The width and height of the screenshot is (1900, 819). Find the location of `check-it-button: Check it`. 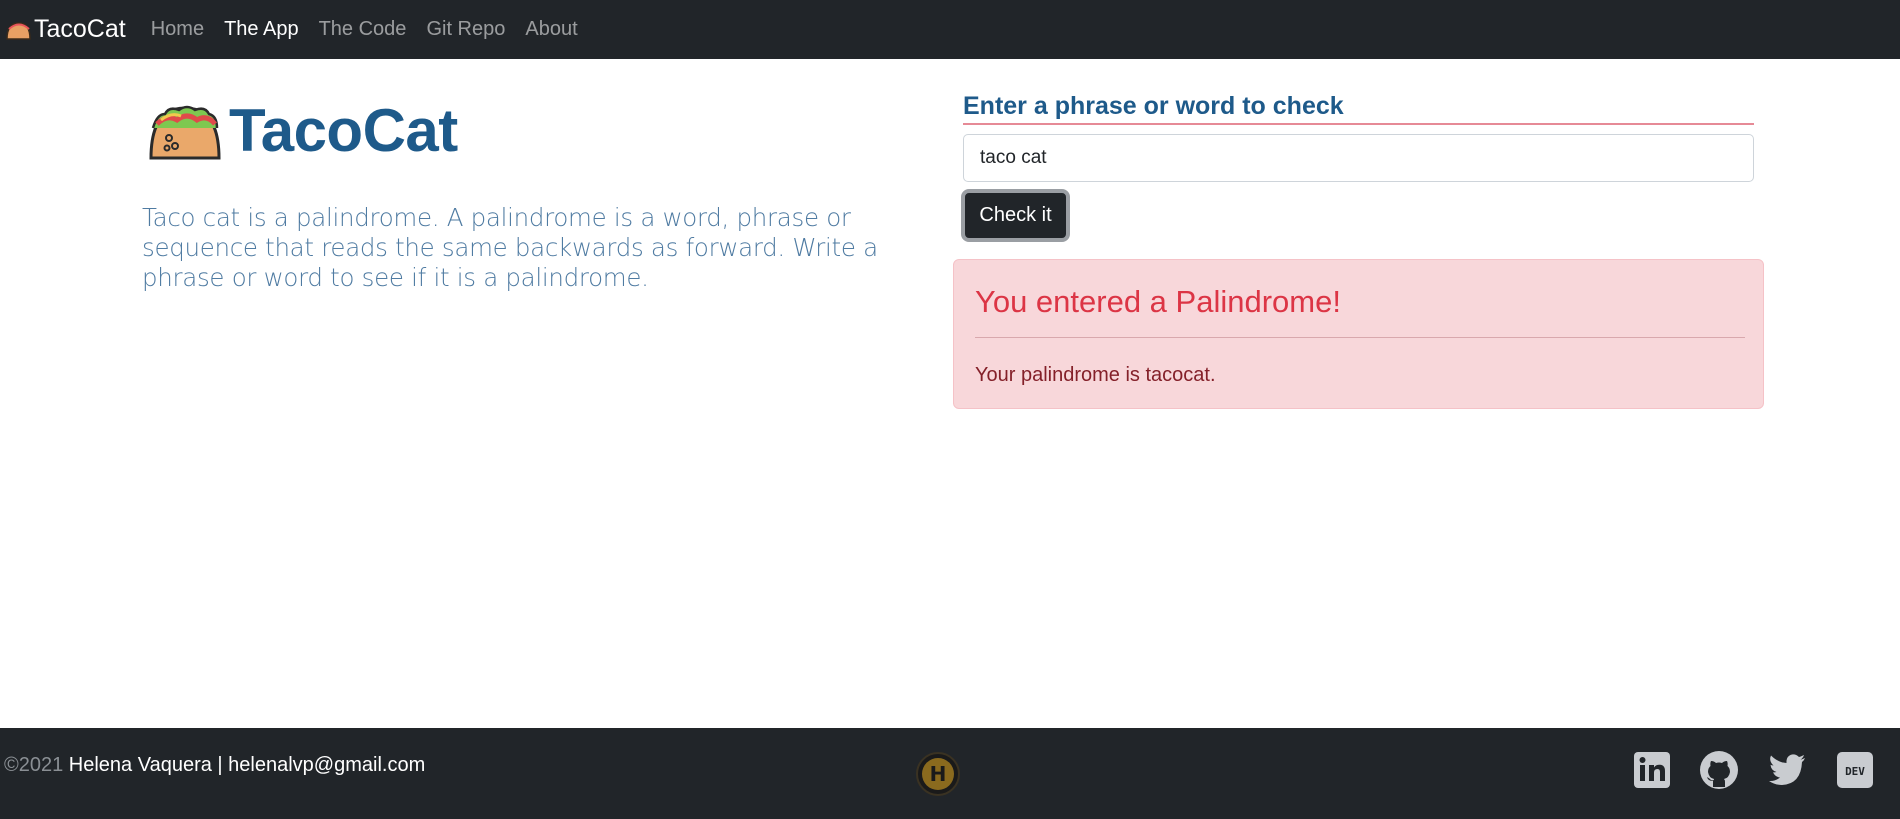

check-it-button: Check it is located at coordinates (1015, 215).